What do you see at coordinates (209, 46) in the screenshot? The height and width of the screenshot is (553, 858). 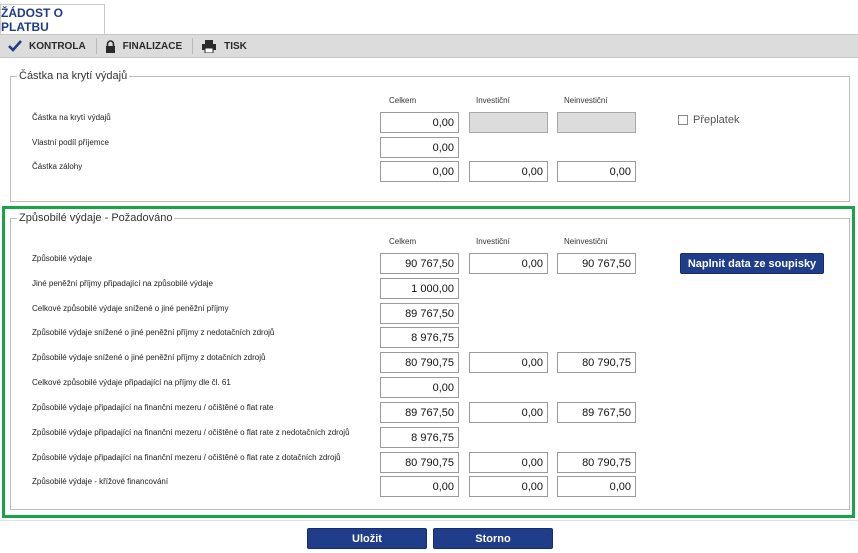 I see `printer-icon` at bounding box center [209, 46].